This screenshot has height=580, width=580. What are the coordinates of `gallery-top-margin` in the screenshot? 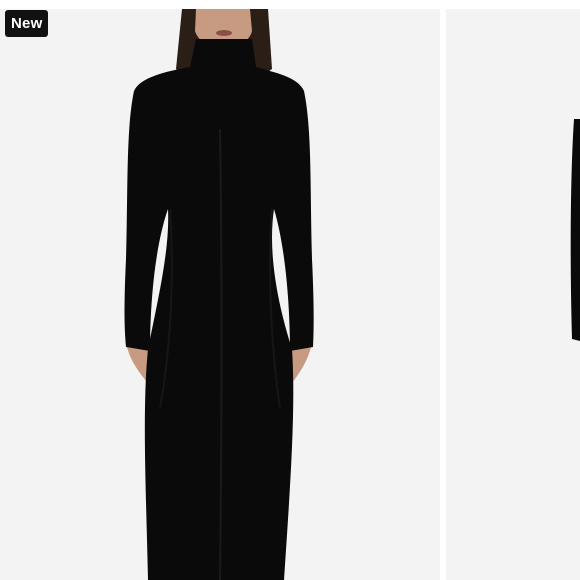 It's located at (290, 4).